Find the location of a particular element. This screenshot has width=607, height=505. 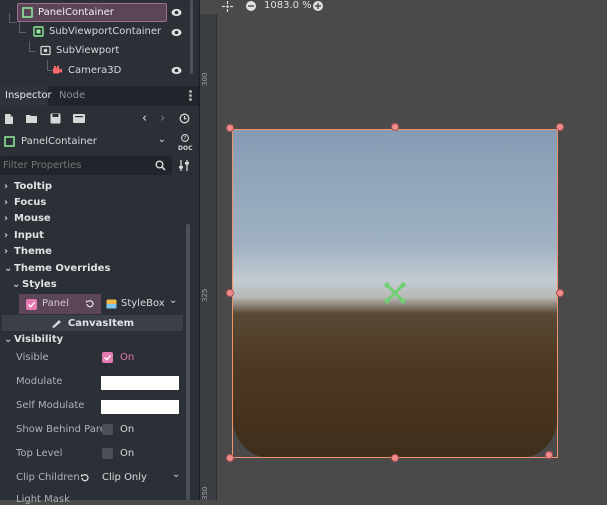

section-label: Mouse is located at coordinates (32, 218).